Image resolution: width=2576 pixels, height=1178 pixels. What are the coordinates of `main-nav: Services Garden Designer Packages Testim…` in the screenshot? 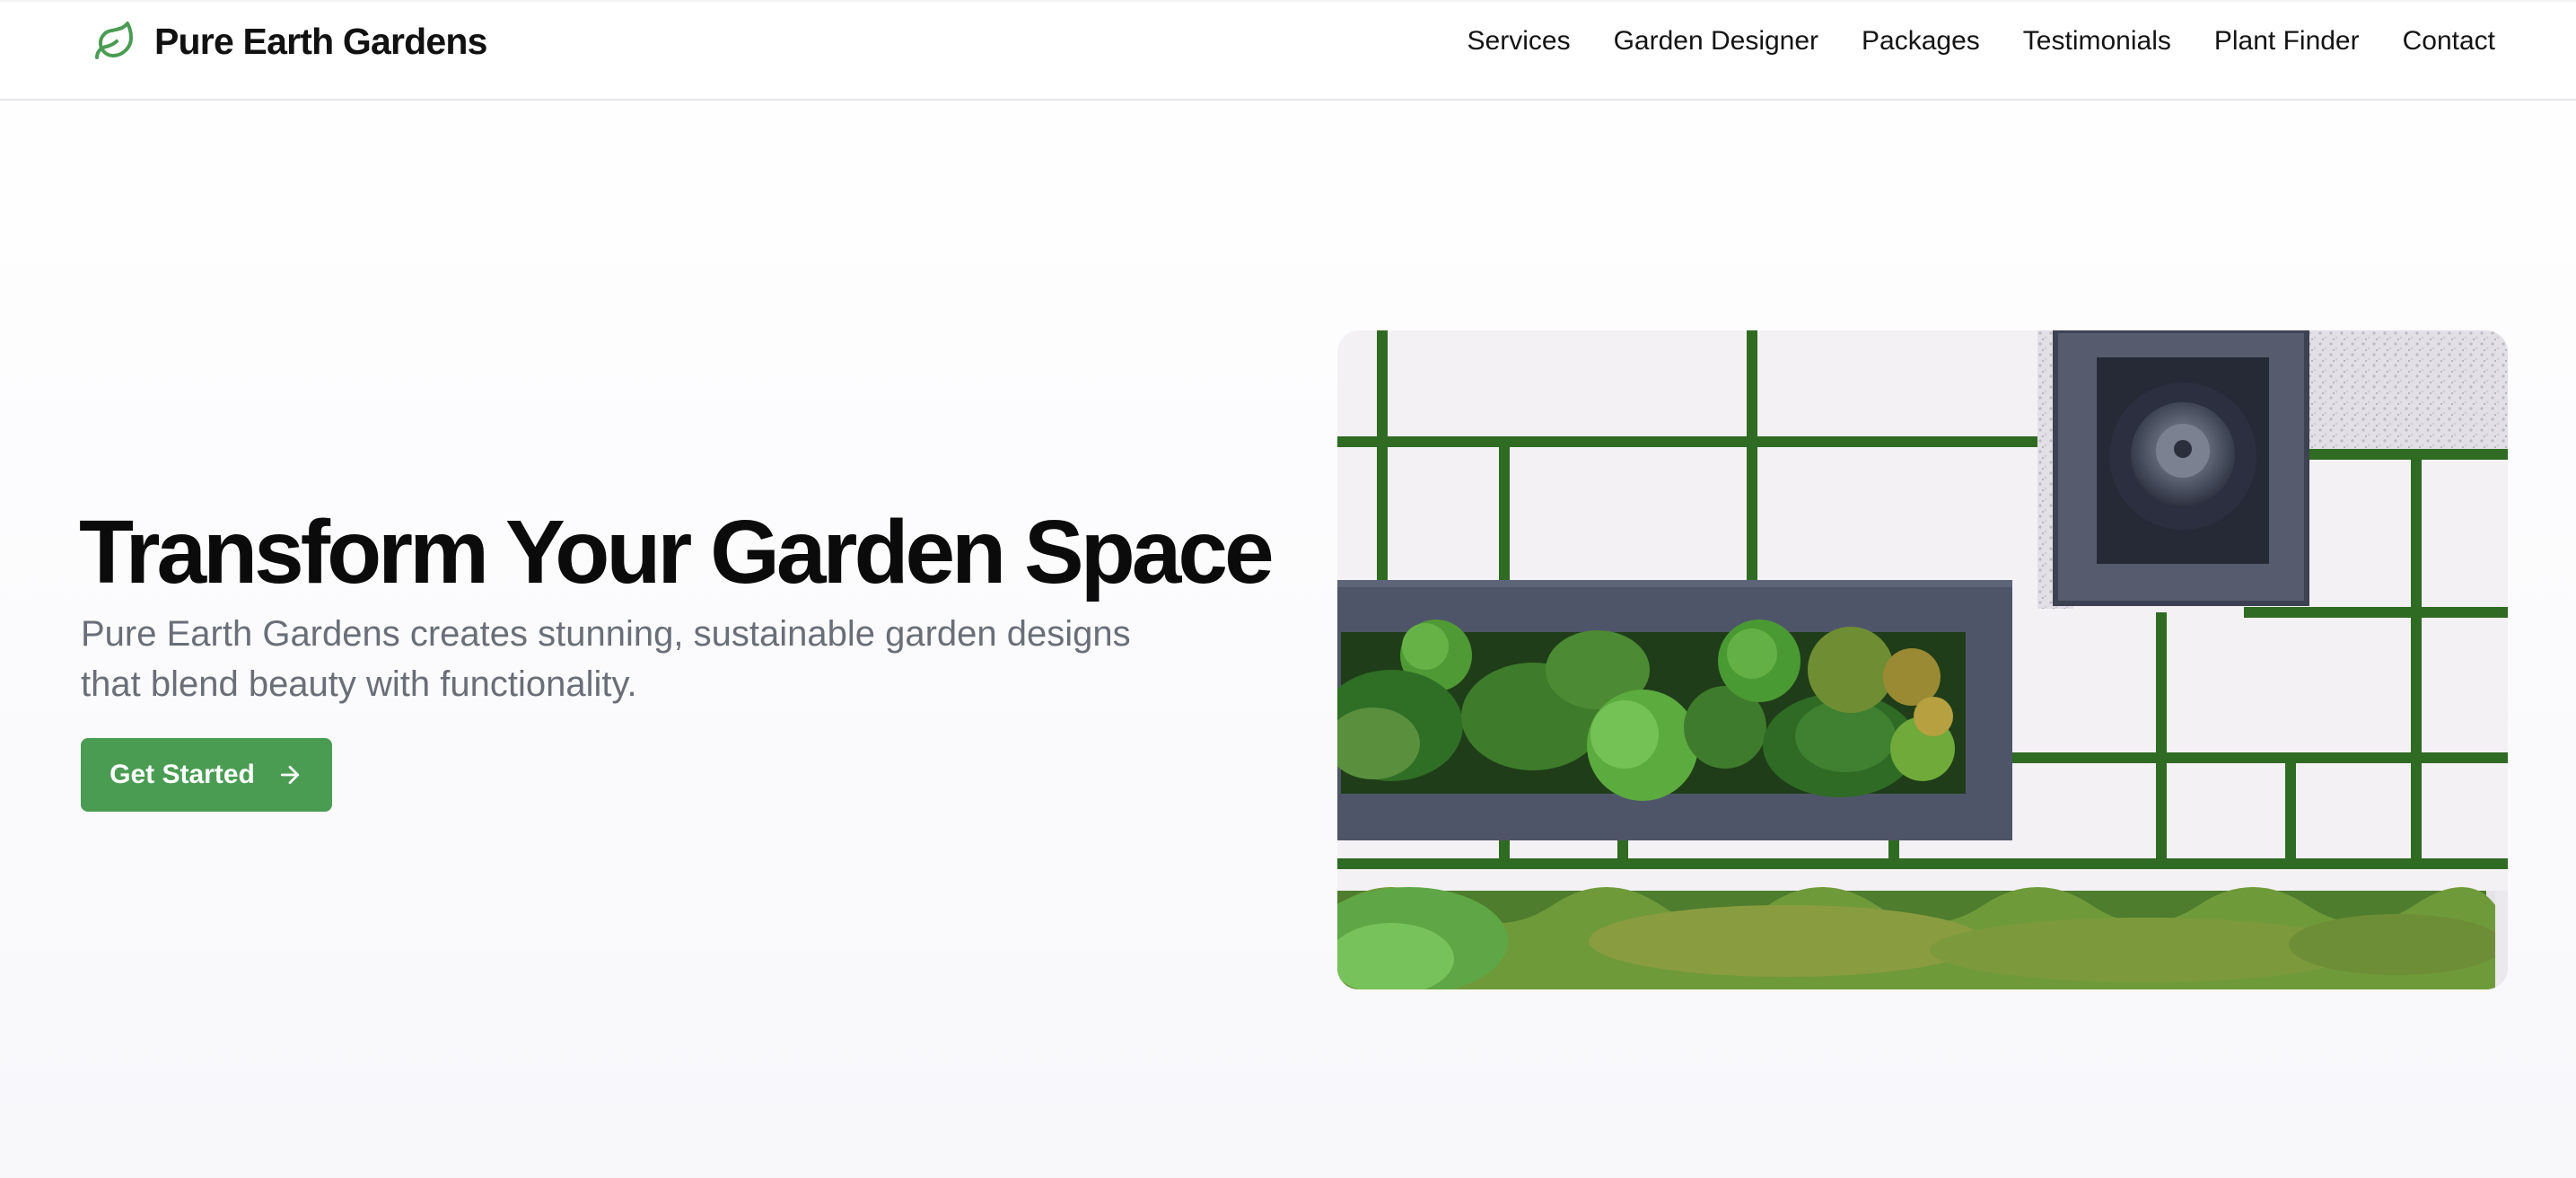 It's located at (1981, 41).